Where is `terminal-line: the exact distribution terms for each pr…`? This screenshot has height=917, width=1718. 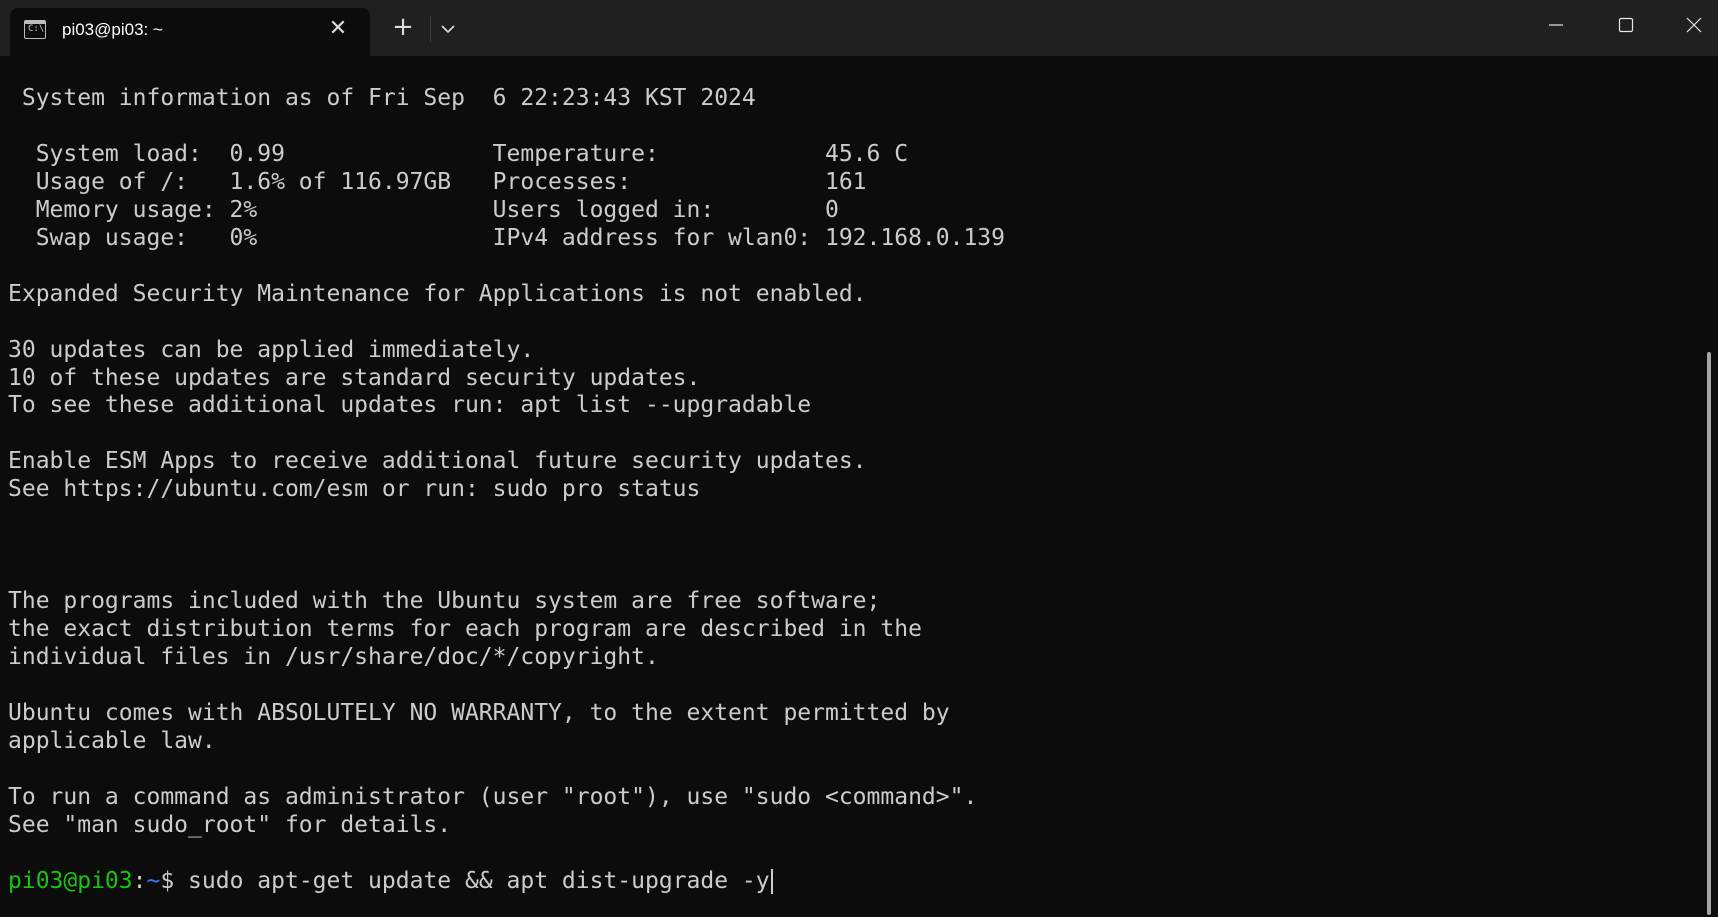 terminal-line: the exact distribution terms for each pr… is located at coordinates (465, 629).